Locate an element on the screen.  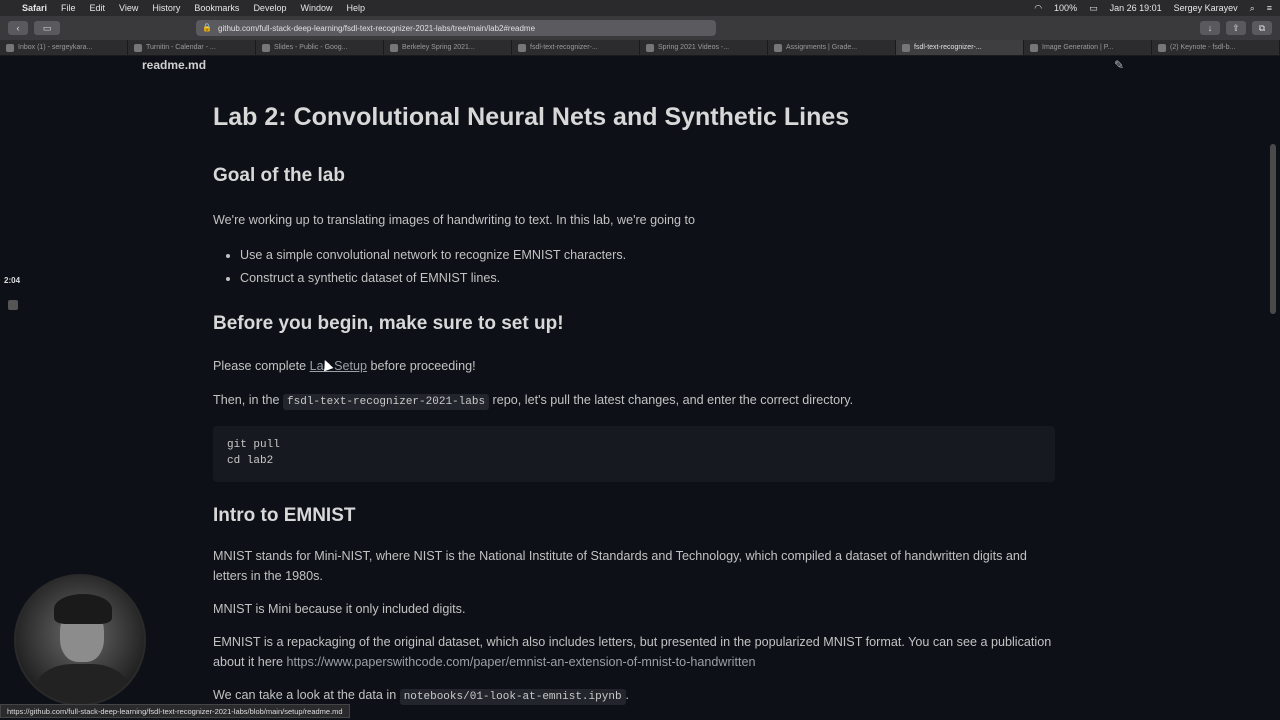
gradescope-icon is located at coordinates (778, 47).